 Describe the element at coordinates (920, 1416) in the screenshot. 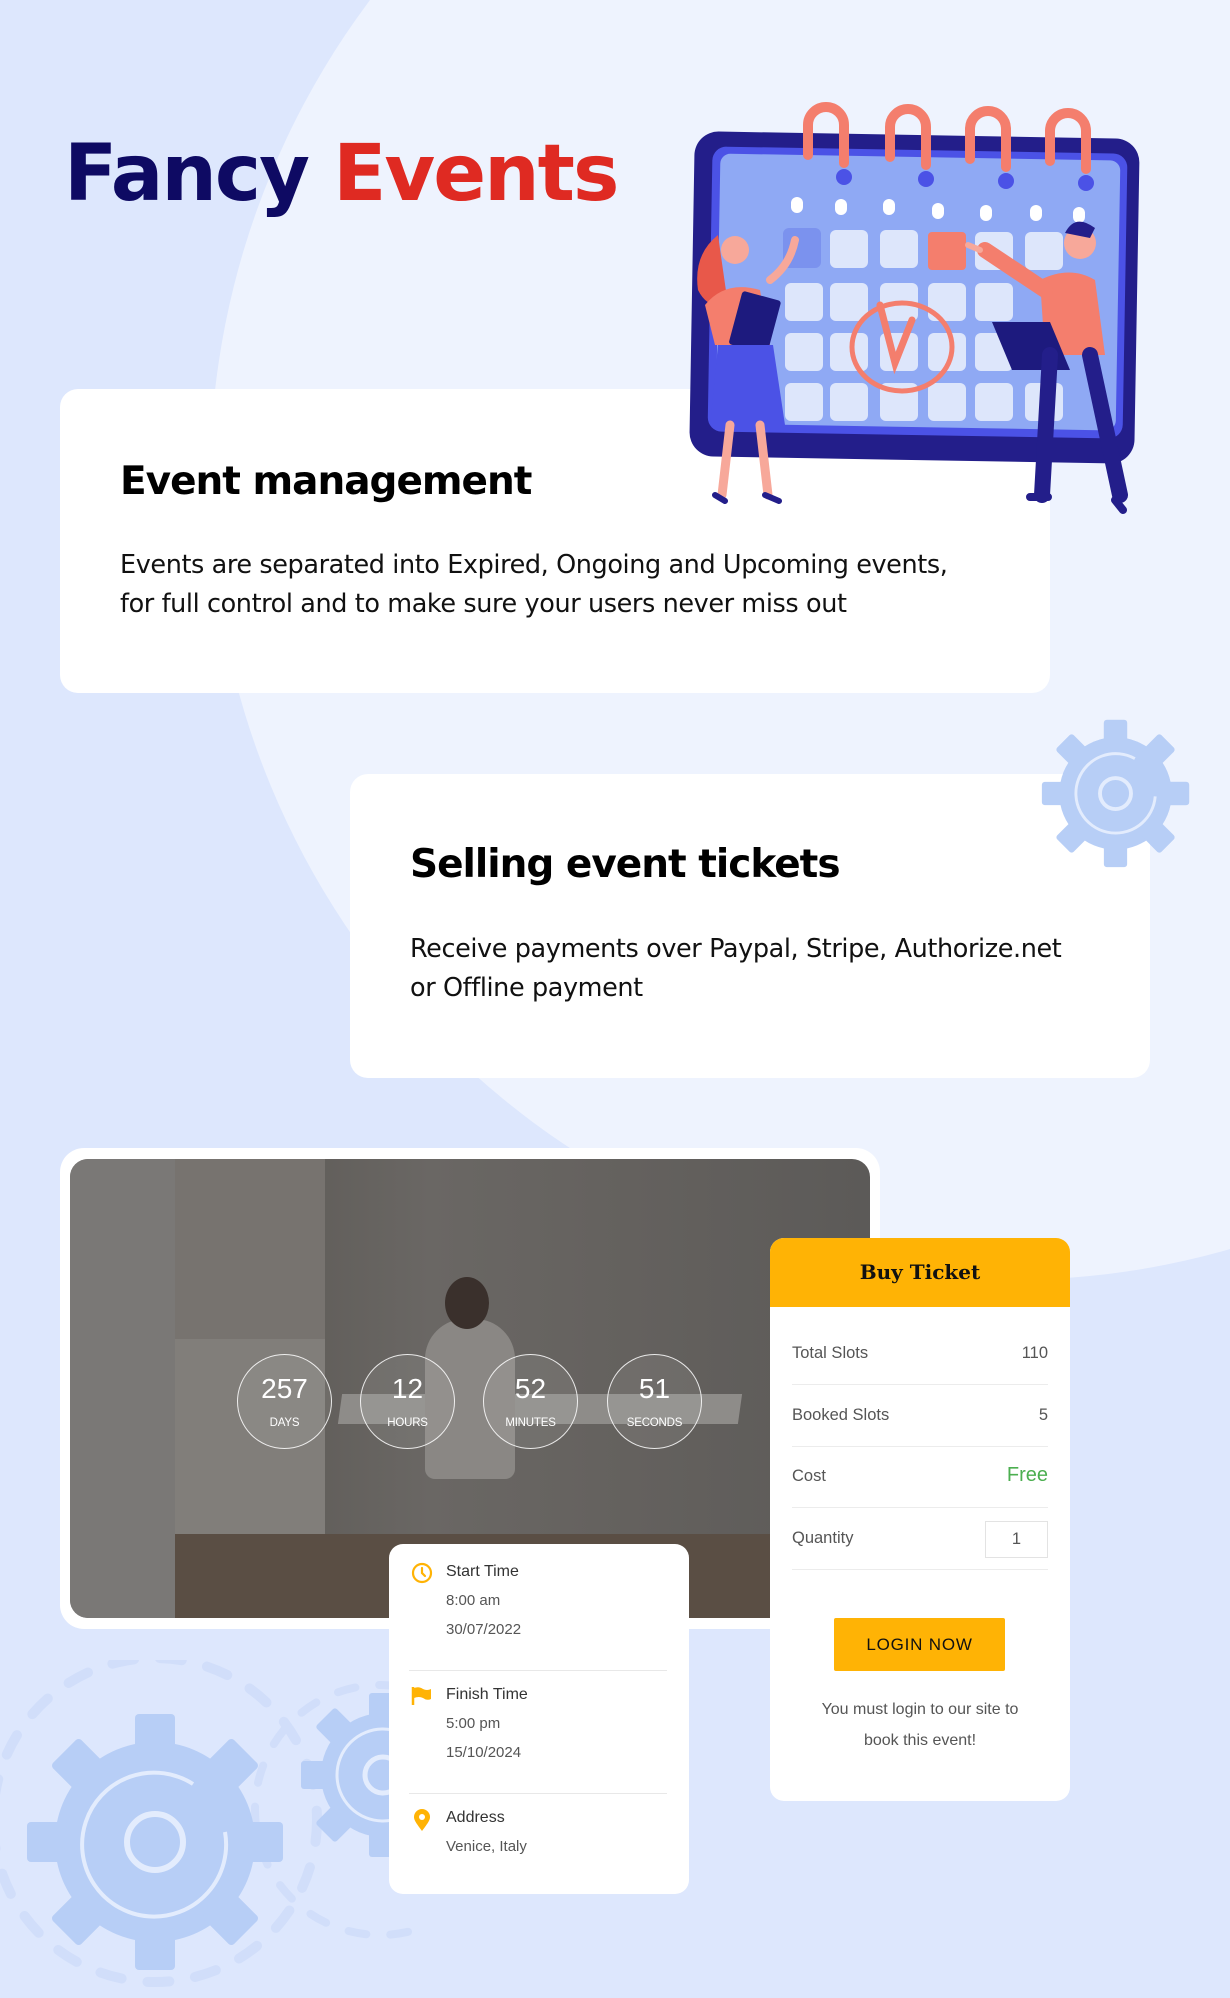

I see `row-booked-slots: Booked Slots 5` at that location.